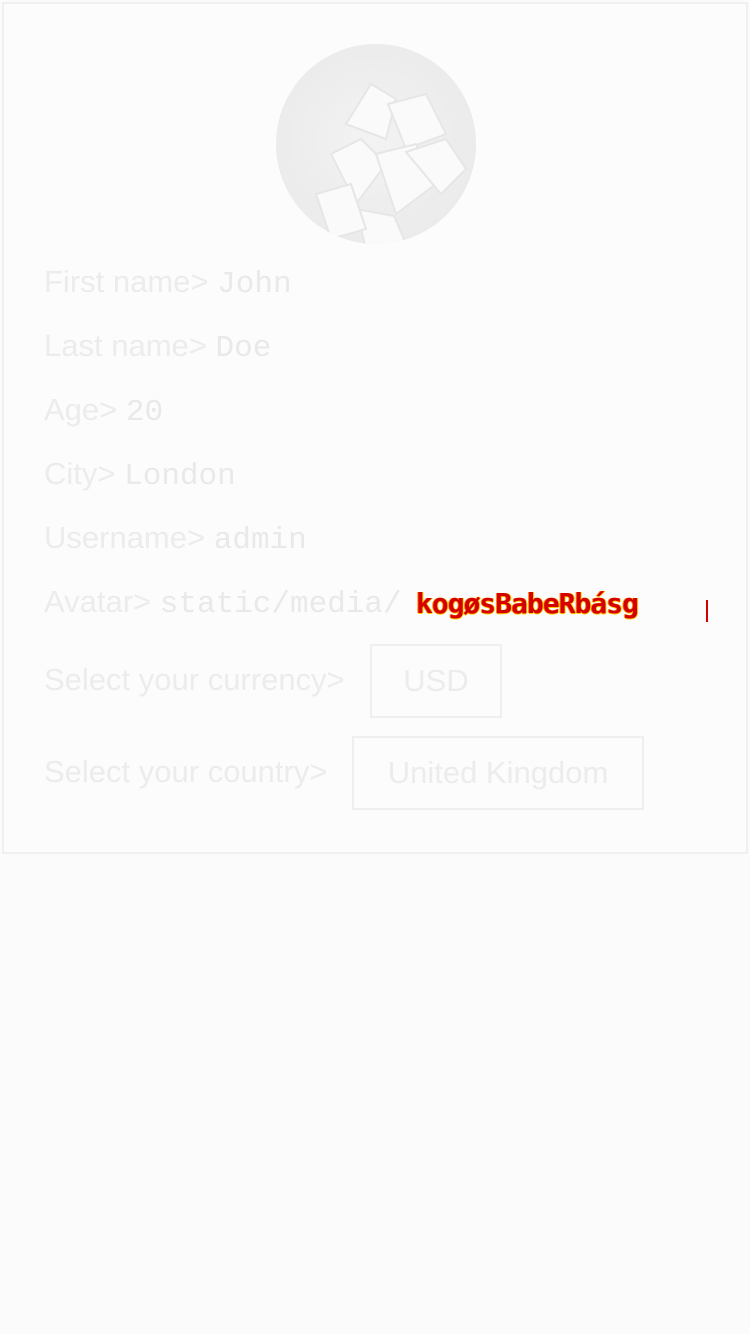 This screenshot has width=750, height=1334. I want to click on avatar-row: Avatar> static/media/, so click(223, 603).